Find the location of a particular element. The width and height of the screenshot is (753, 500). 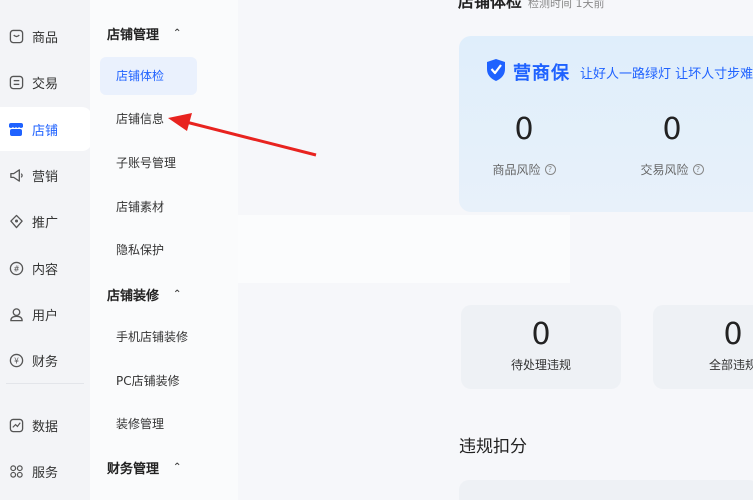

brand-slogan: 让好人一路绿灯 让坏人寸步难 is located at coordinates (666, 74).